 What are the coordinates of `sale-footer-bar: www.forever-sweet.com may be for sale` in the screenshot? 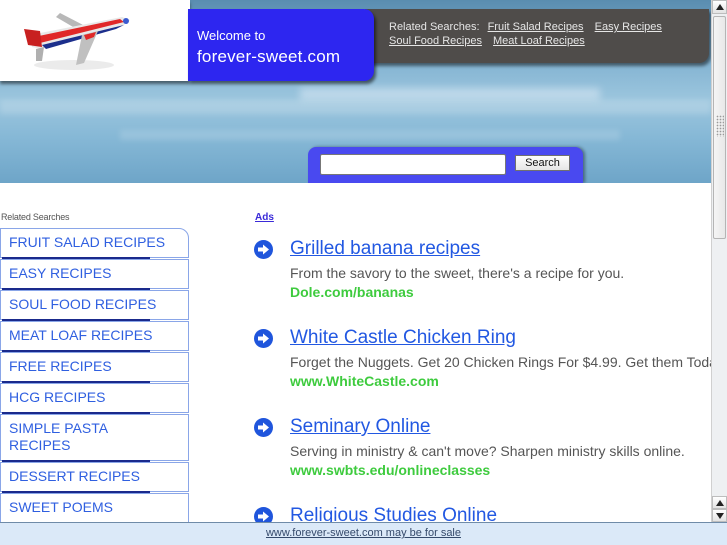 It's located at (363, 533).